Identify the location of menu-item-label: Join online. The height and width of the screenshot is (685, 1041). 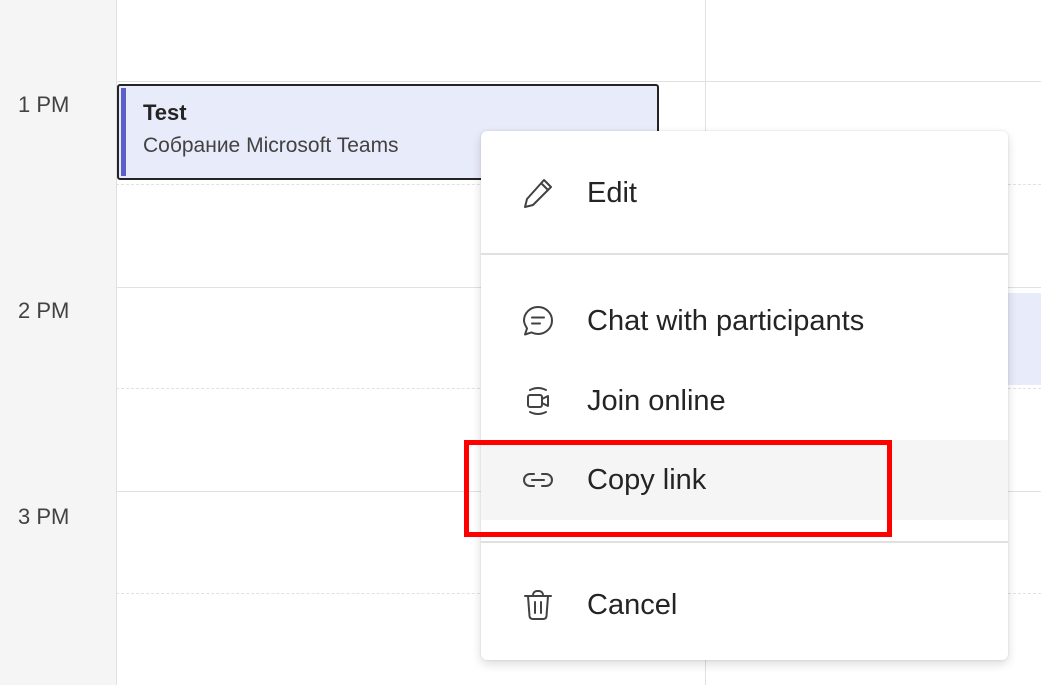
(656, 400).